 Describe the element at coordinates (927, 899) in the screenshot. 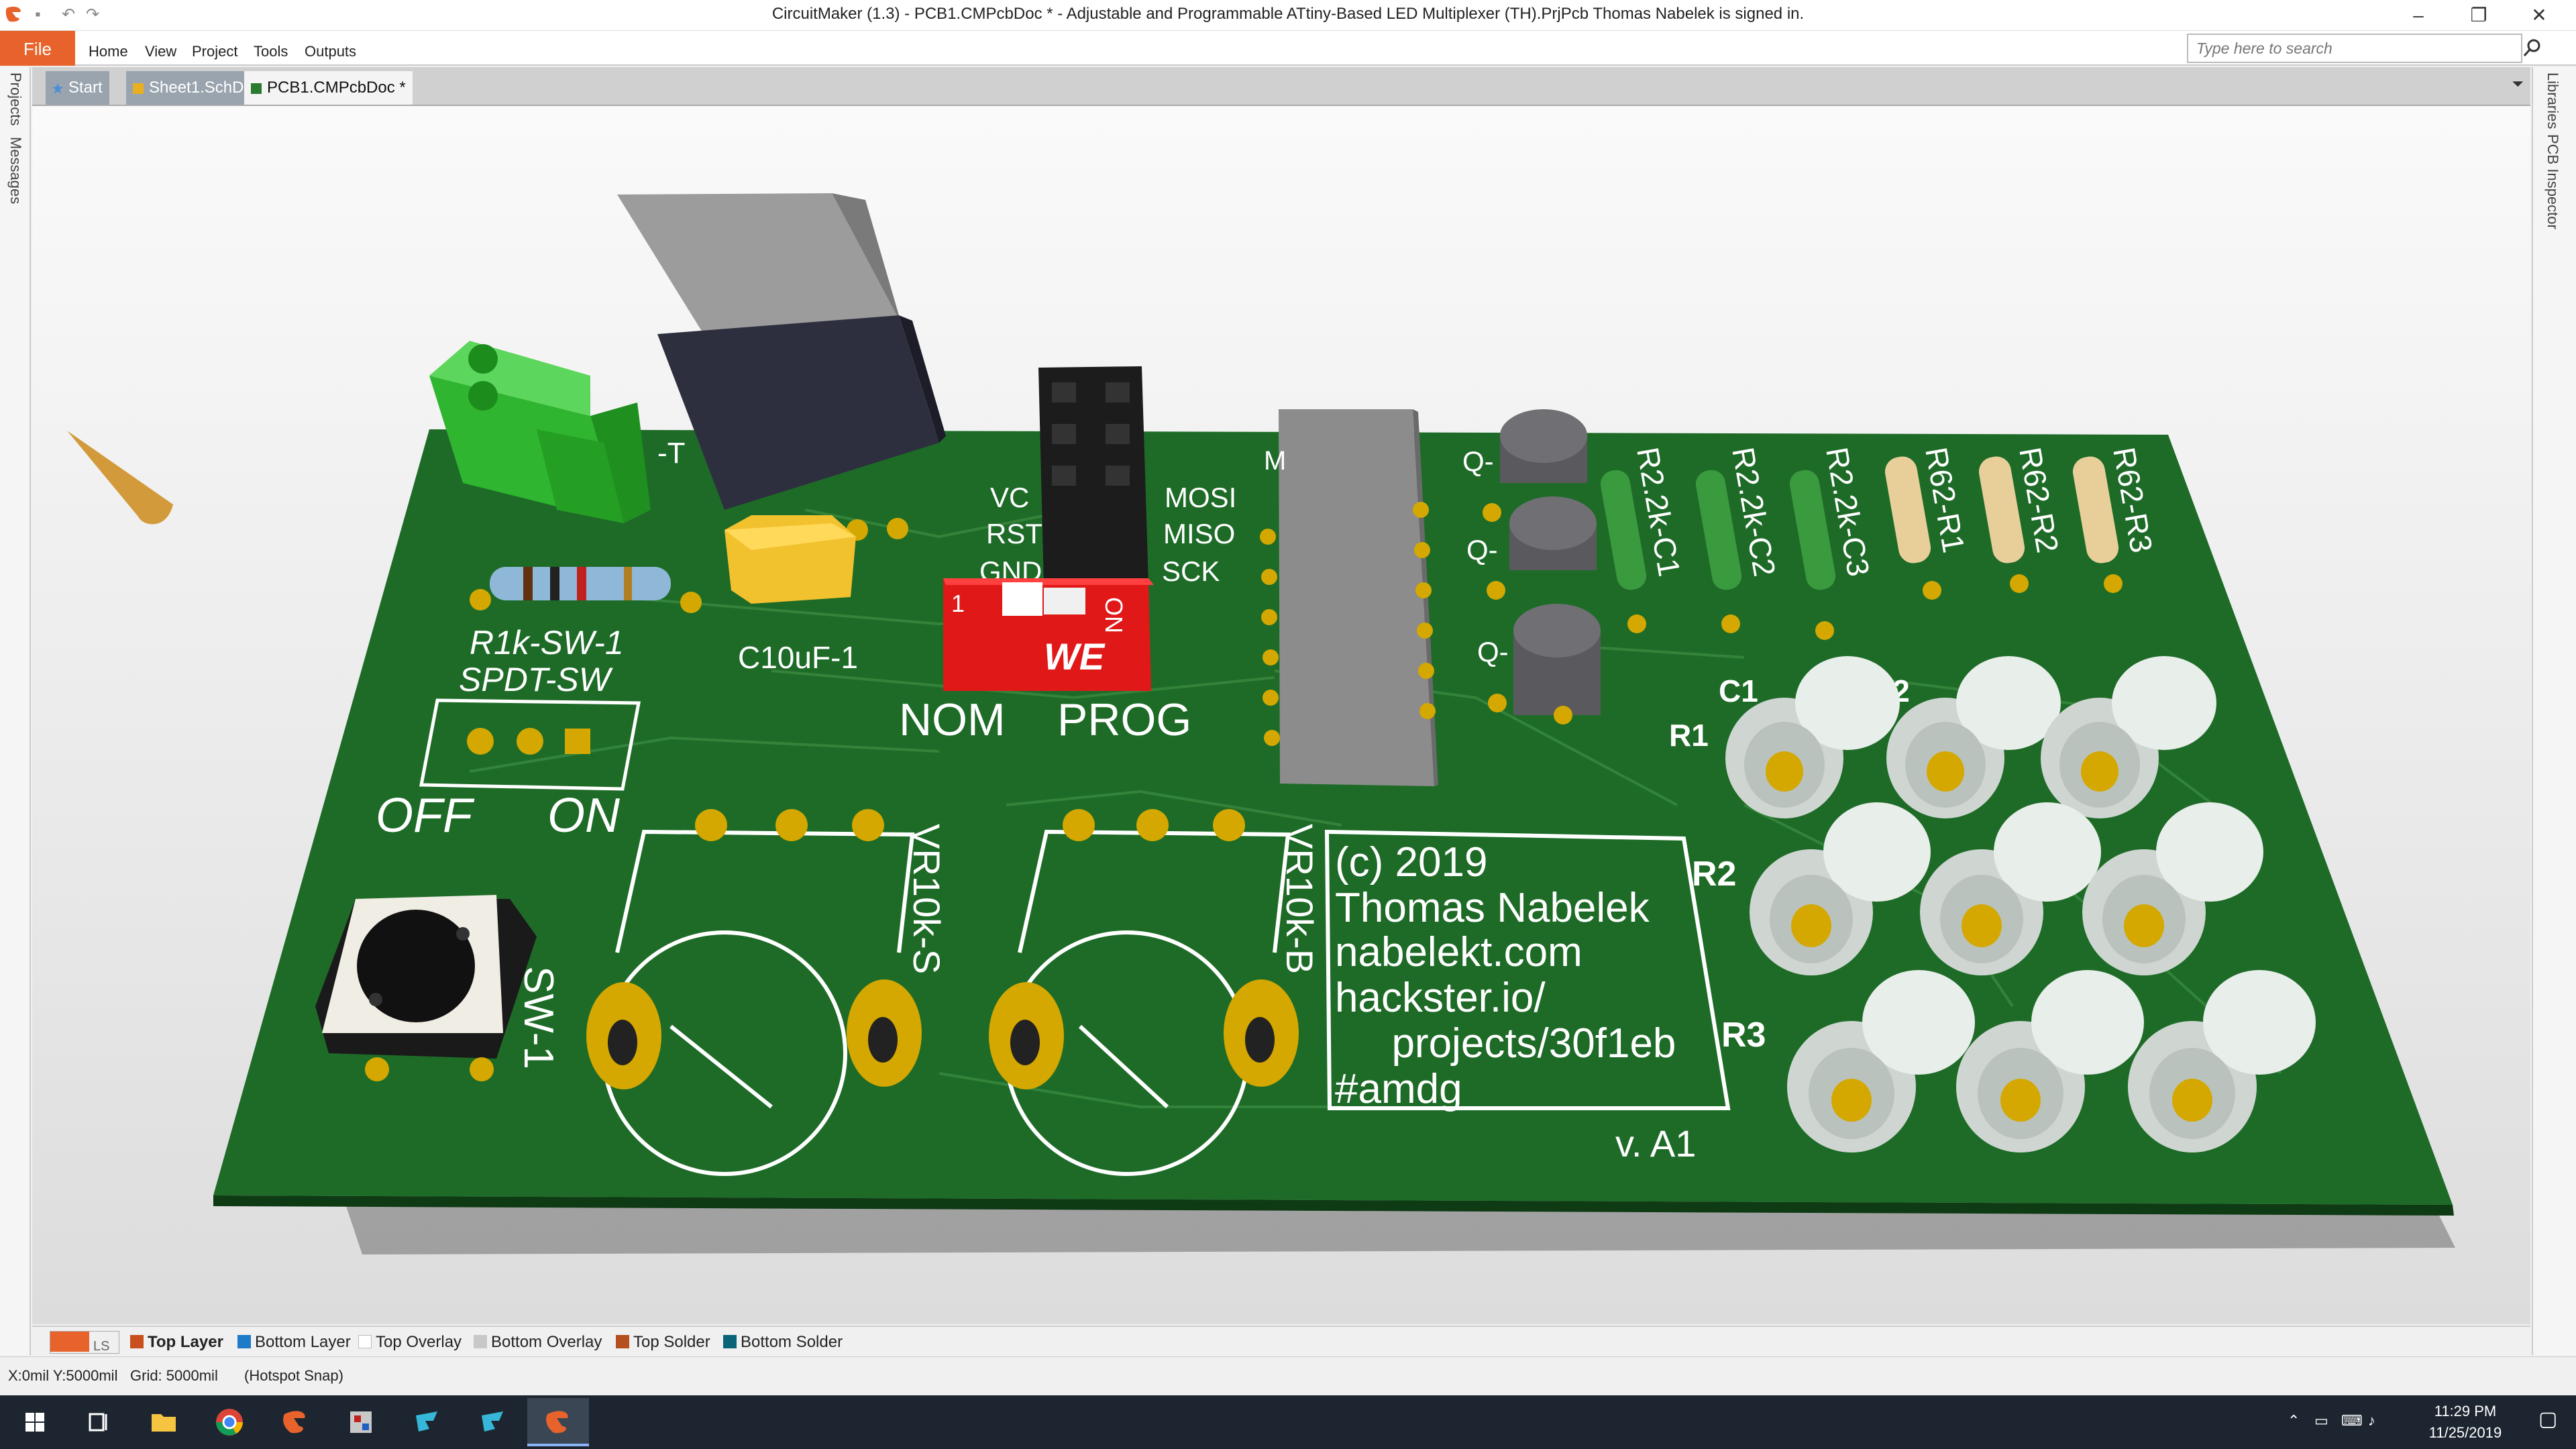

I see `silk-vr-s: VR10k-S` at that location.